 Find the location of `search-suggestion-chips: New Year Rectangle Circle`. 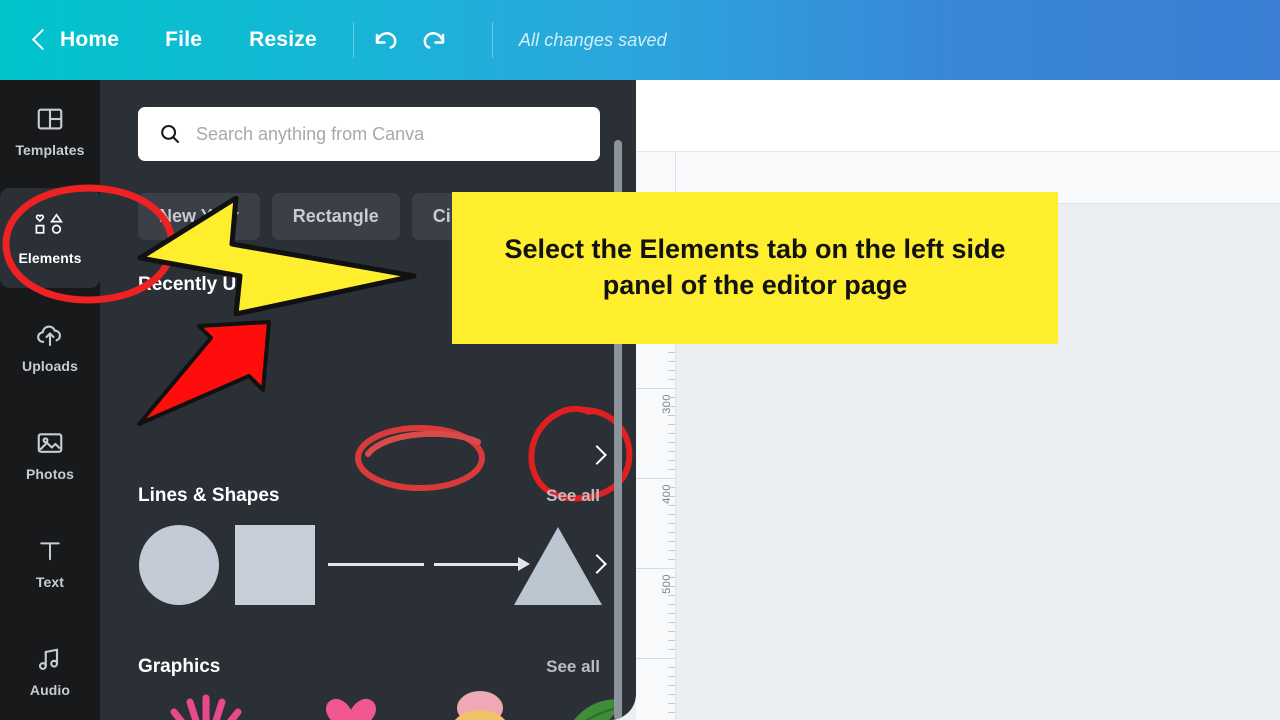

search-suggestion-chips: New Year Rectangle Circle is located at coordinates (321, 216).